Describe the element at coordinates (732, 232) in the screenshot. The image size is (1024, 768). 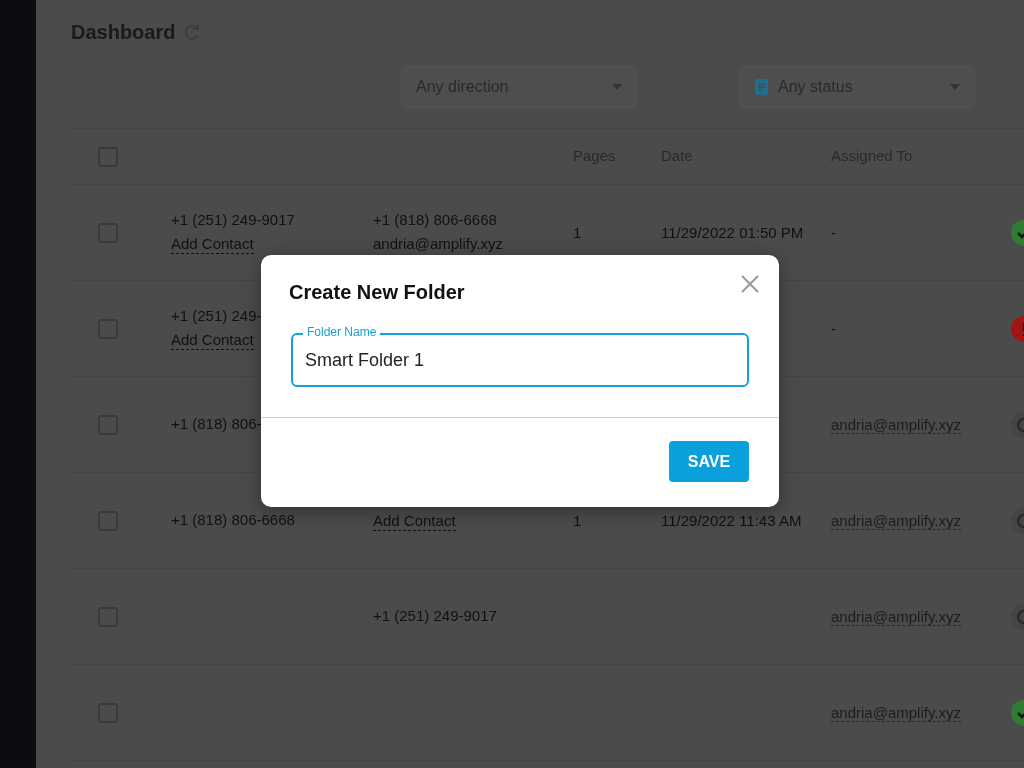
I see `date-text: 11/29/2022 01:50 PM` at that location.